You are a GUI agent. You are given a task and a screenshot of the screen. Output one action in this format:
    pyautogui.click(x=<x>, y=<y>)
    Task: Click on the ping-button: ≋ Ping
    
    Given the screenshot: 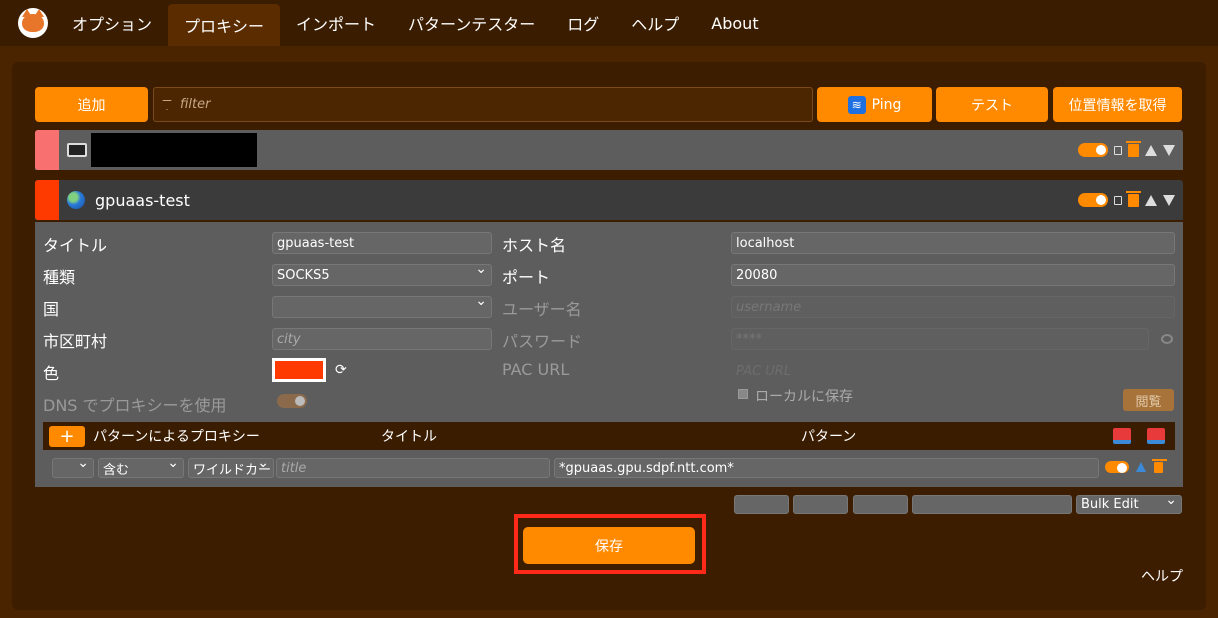 What is the action you would take?
    pyautogui.click(x=874, y=104)
    